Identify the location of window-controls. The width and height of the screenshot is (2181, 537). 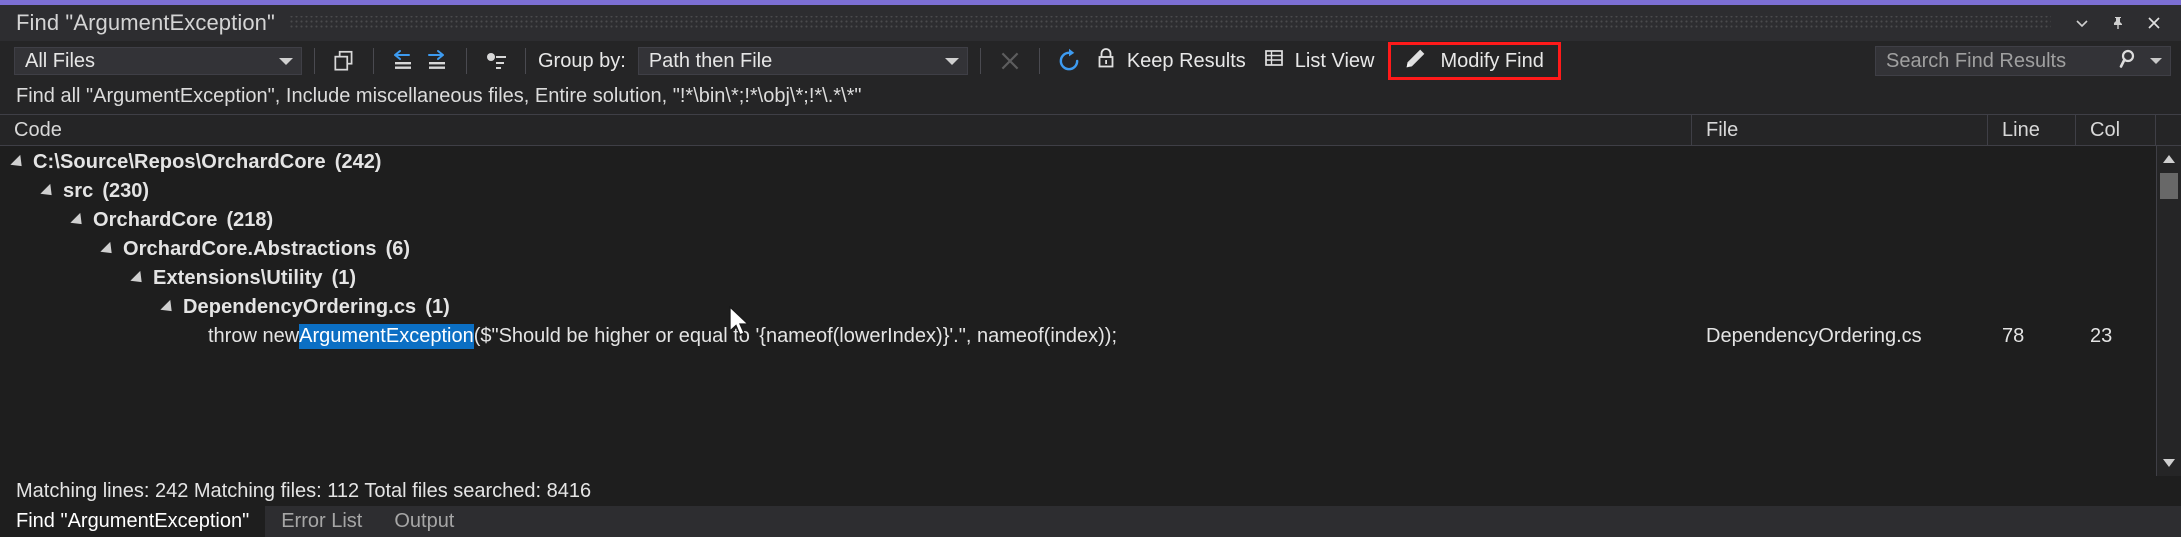
(2123, 23).